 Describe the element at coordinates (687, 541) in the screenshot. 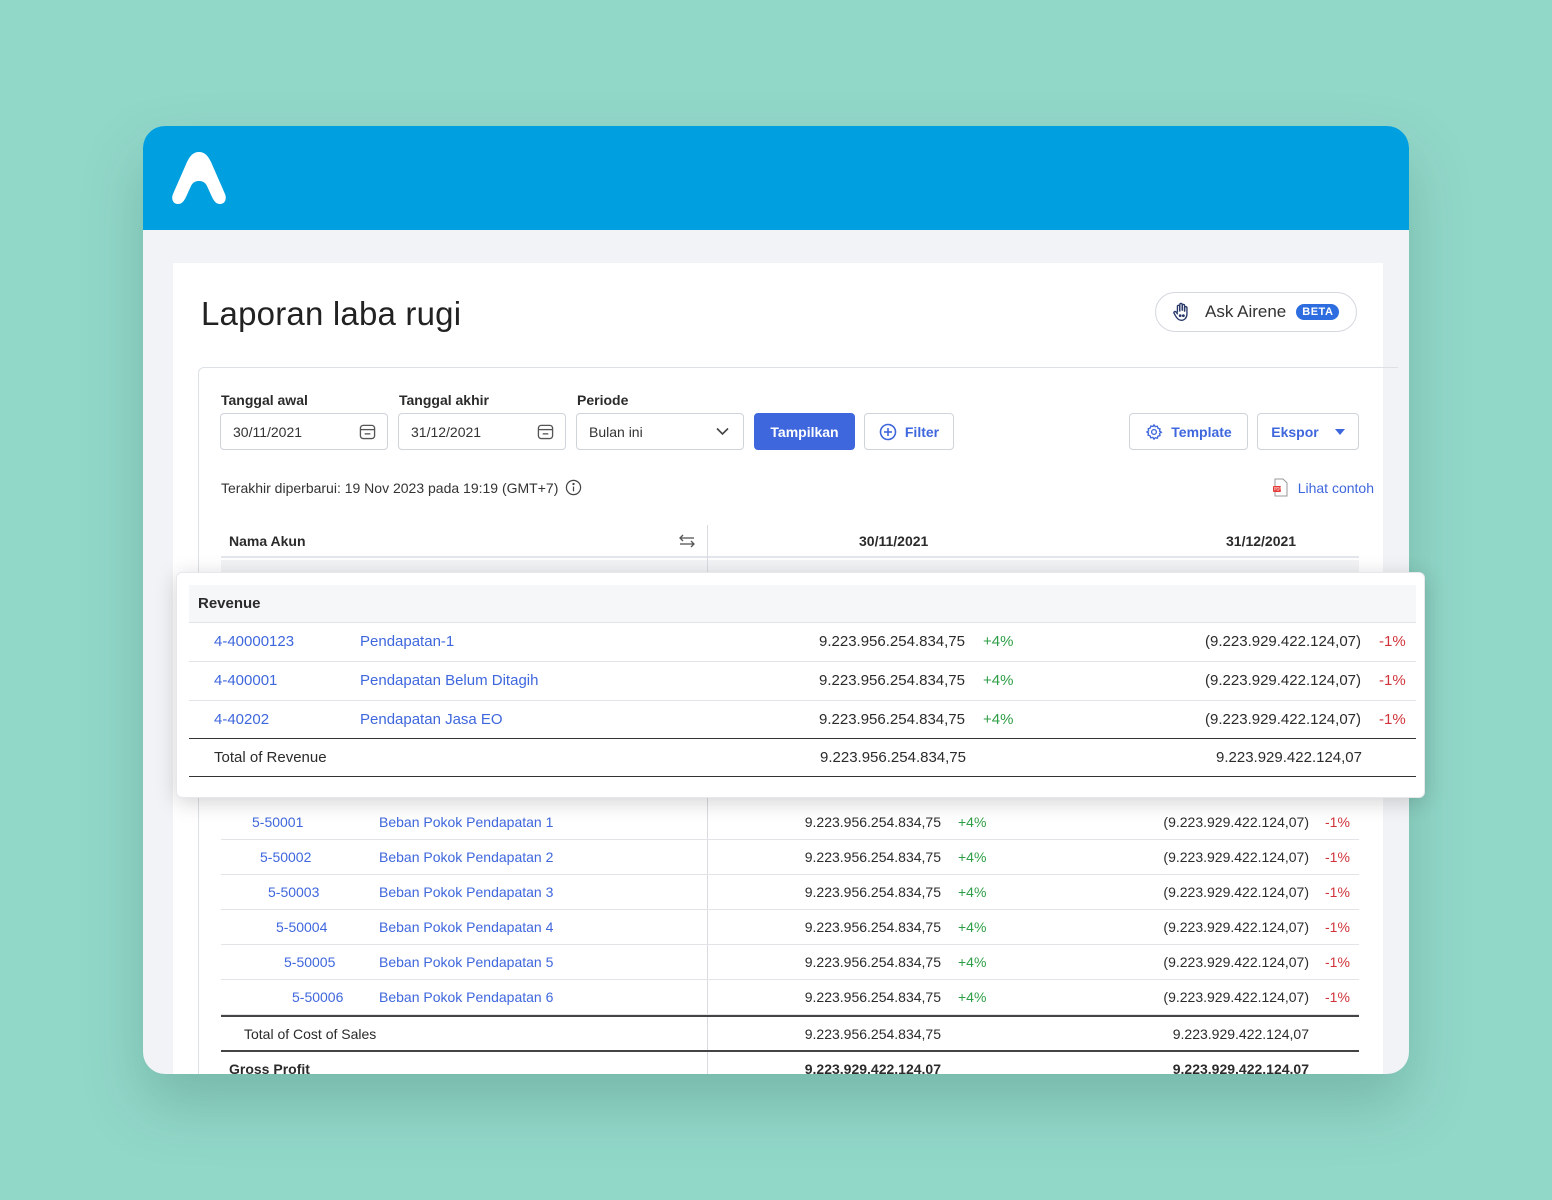

I see `swap-icon` at that location.